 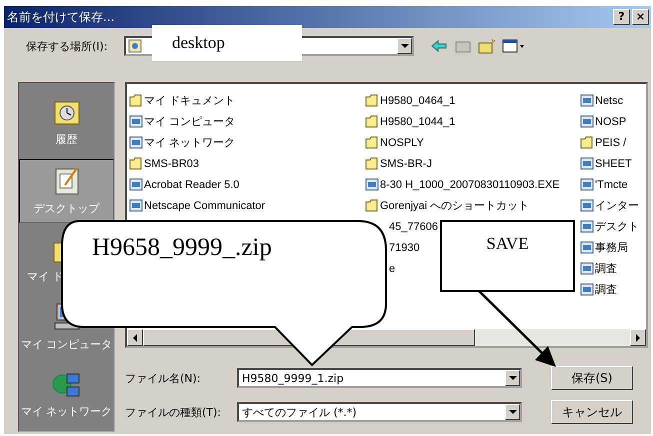 What do you see at coordinates (67, 46) in the screenshot?
I see `location-label: 保存する場所(I):` at bounding box center [67, 46].